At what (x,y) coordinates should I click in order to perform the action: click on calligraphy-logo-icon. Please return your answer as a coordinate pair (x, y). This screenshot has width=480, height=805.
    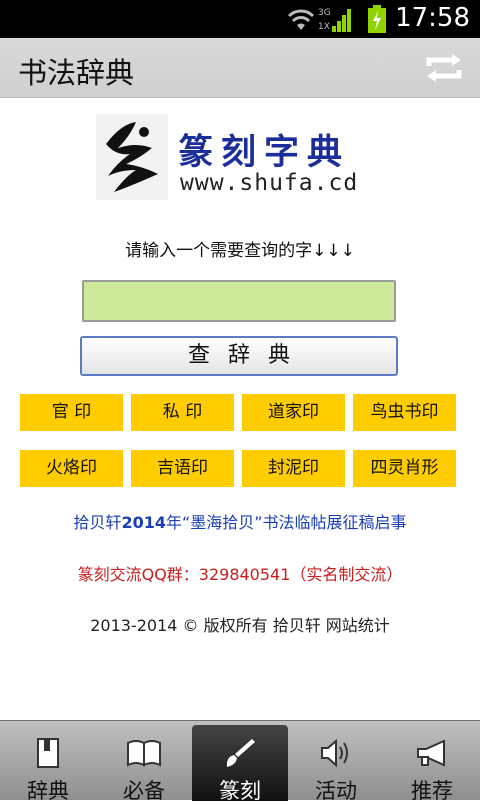
    Looking at the image, I should click on (132, 157).